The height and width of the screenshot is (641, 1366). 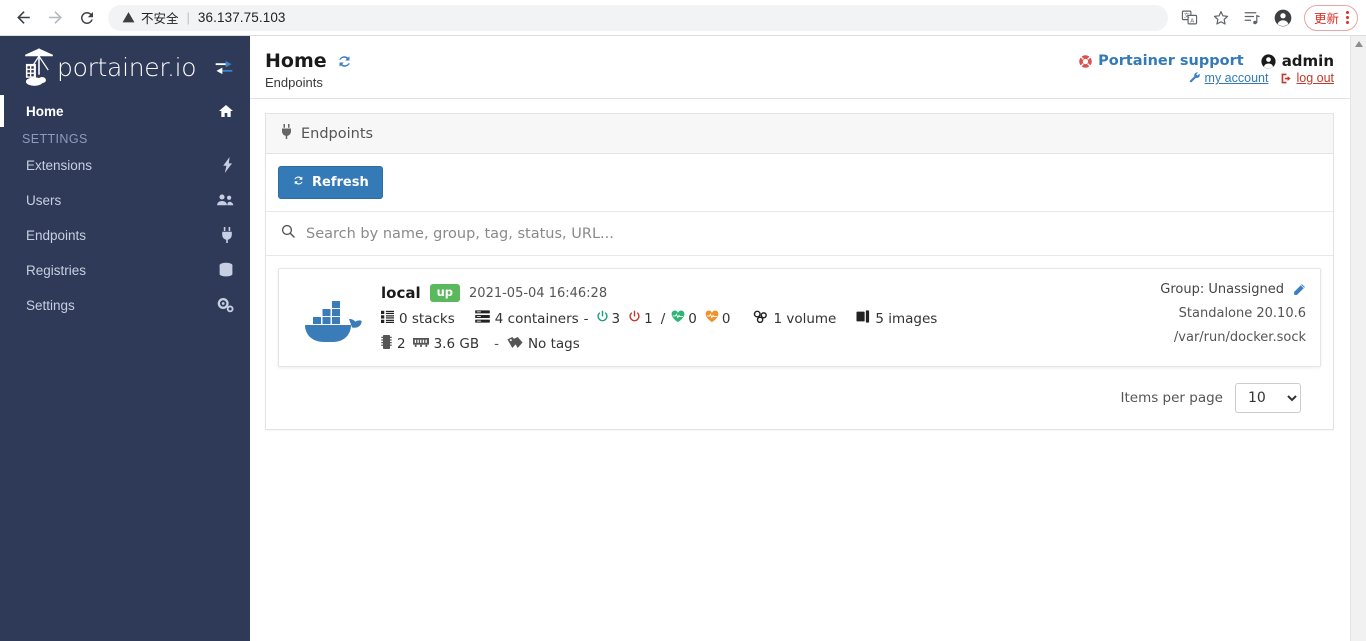 What do you see at coordinates (224, 67) in the screenshot?
I see `collapse-sidebar-icon` at bounding box center [224, 67].